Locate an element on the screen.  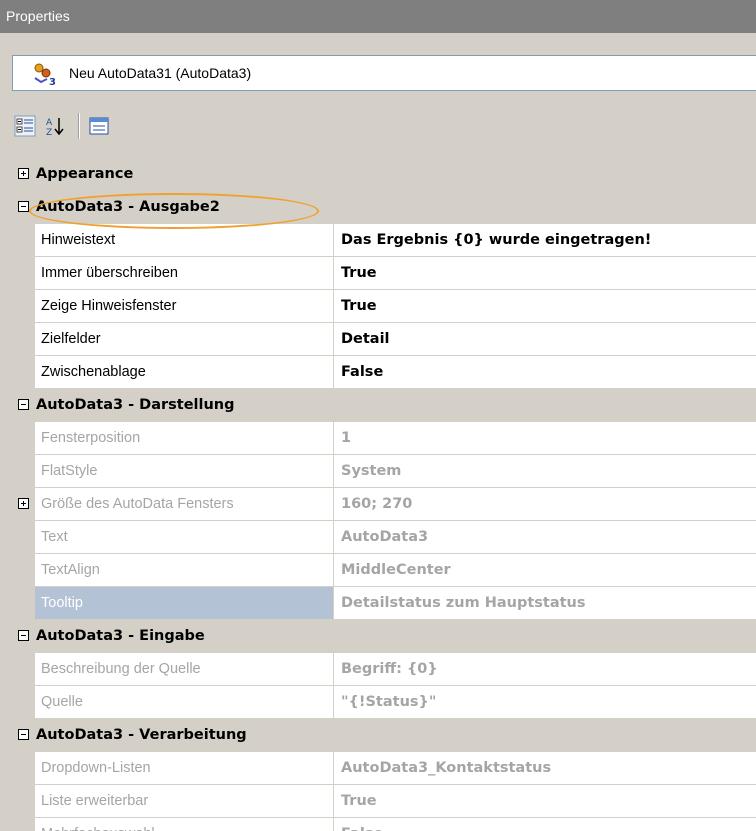
property-row: Beschreibung der Quelle Begriff: {0} is located at coordinates (385, 669).